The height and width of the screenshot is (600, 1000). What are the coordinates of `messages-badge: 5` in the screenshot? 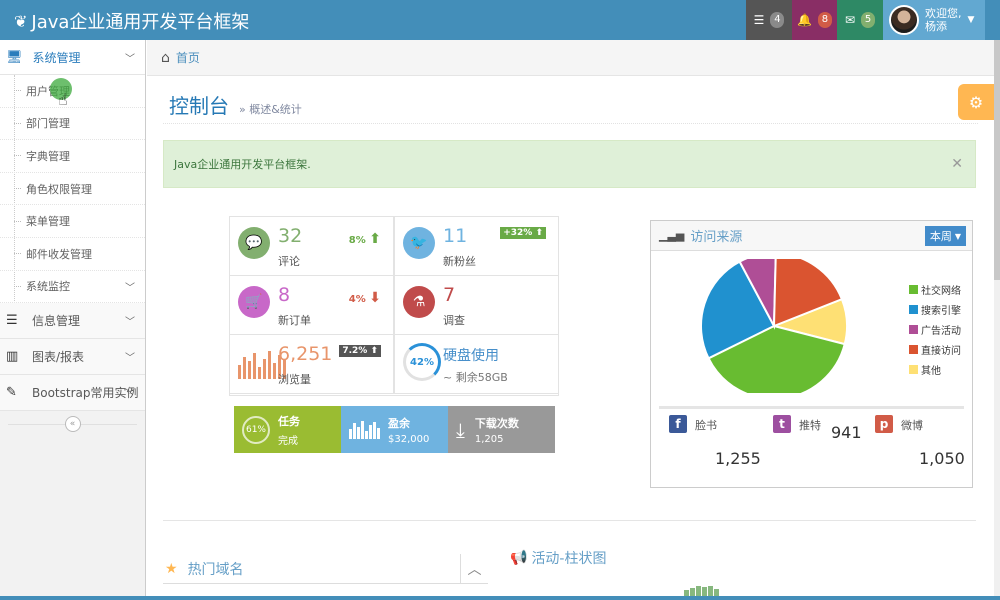 It's located at (868, 20).